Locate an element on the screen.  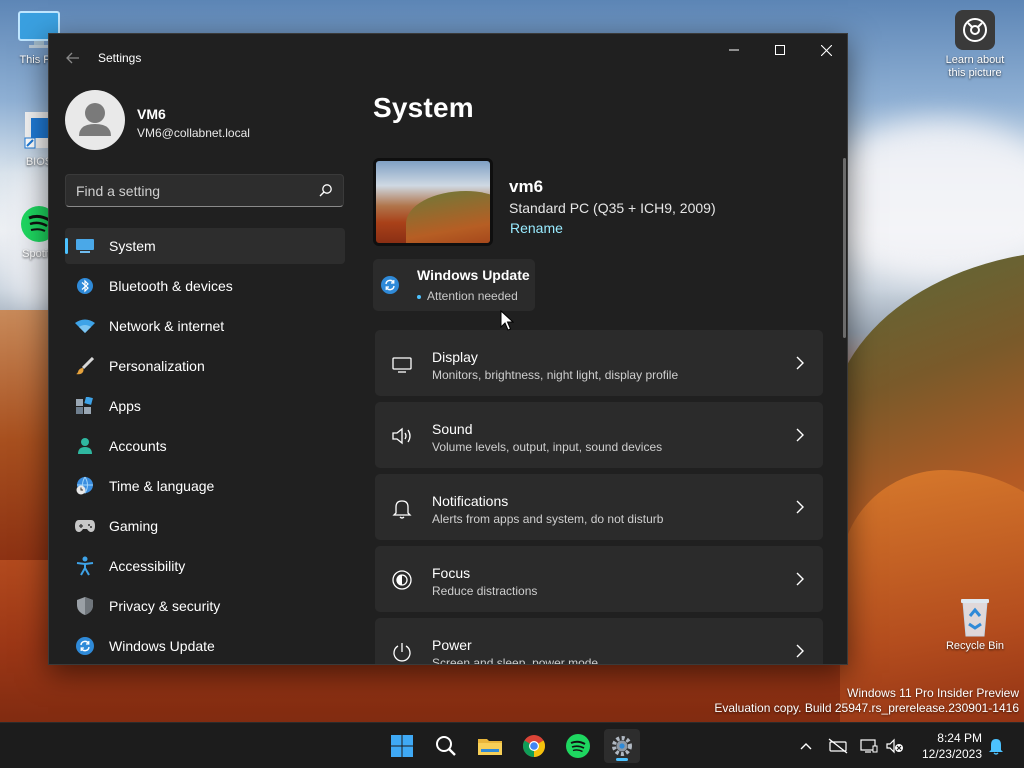
sidebar-item-network: Network & internet is located at coordinates (205, 326).